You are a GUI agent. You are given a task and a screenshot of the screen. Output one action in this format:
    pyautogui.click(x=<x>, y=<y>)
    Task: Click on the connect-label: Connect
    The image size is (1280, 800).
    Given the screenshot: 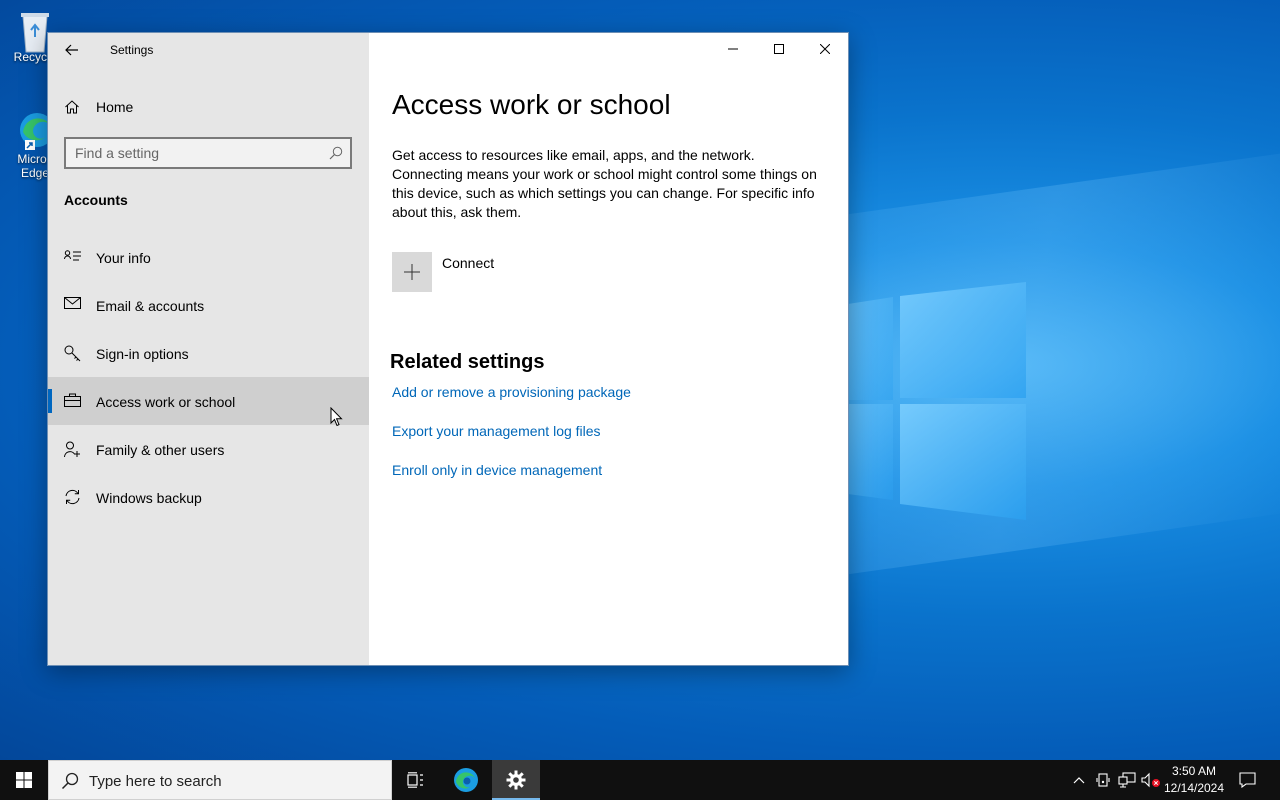 What is the action you would take?
    pyautogui.click(x=468, y=263)
    